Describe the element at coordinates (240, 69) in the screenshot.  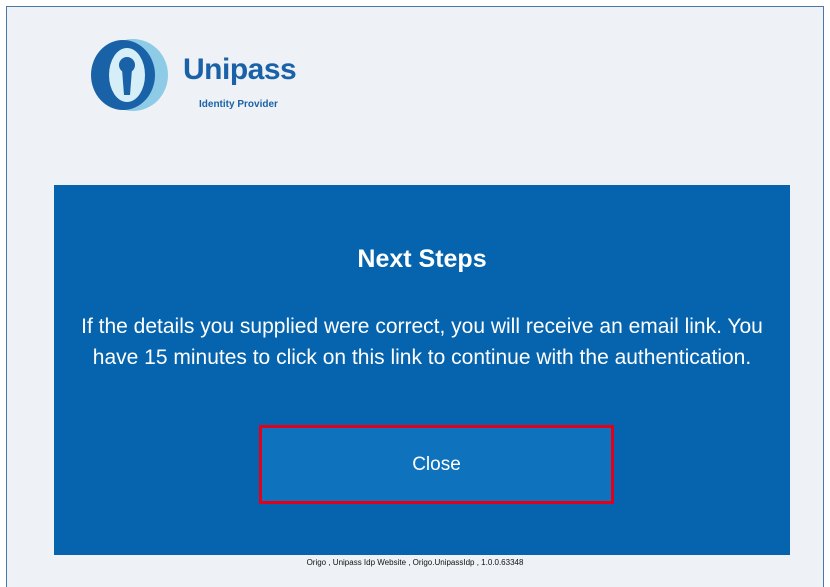
I see `brand-name: Unipass` at that location.